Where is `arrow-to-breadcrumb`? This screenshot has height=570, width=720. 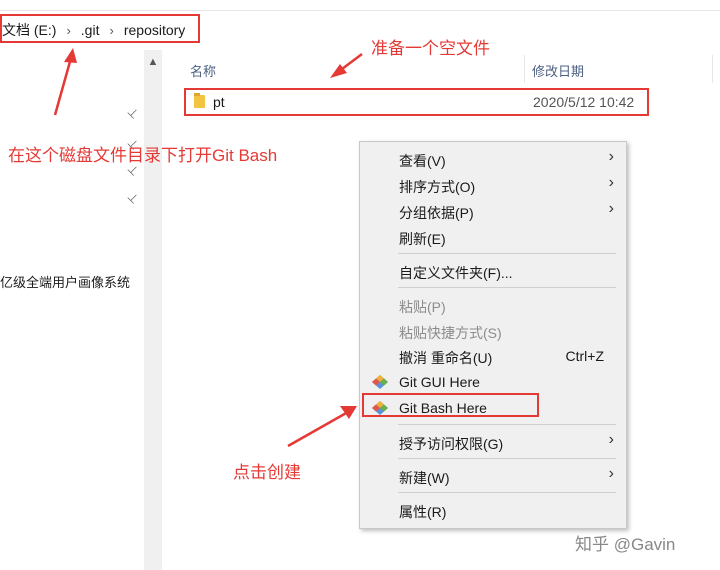
arrow-to-breadcrumb is located at coordinates (63, 86).